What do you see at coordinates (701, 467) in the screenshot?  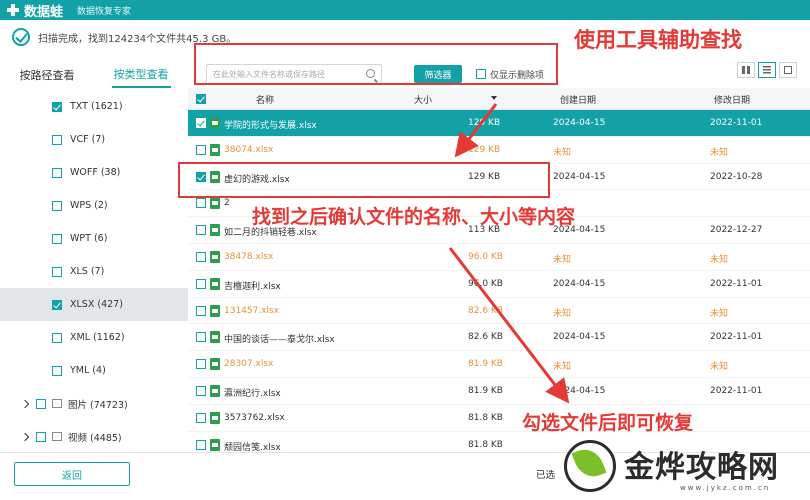 I see `watermark-text: 金烨攻略网` at bounding box center [701, 467].